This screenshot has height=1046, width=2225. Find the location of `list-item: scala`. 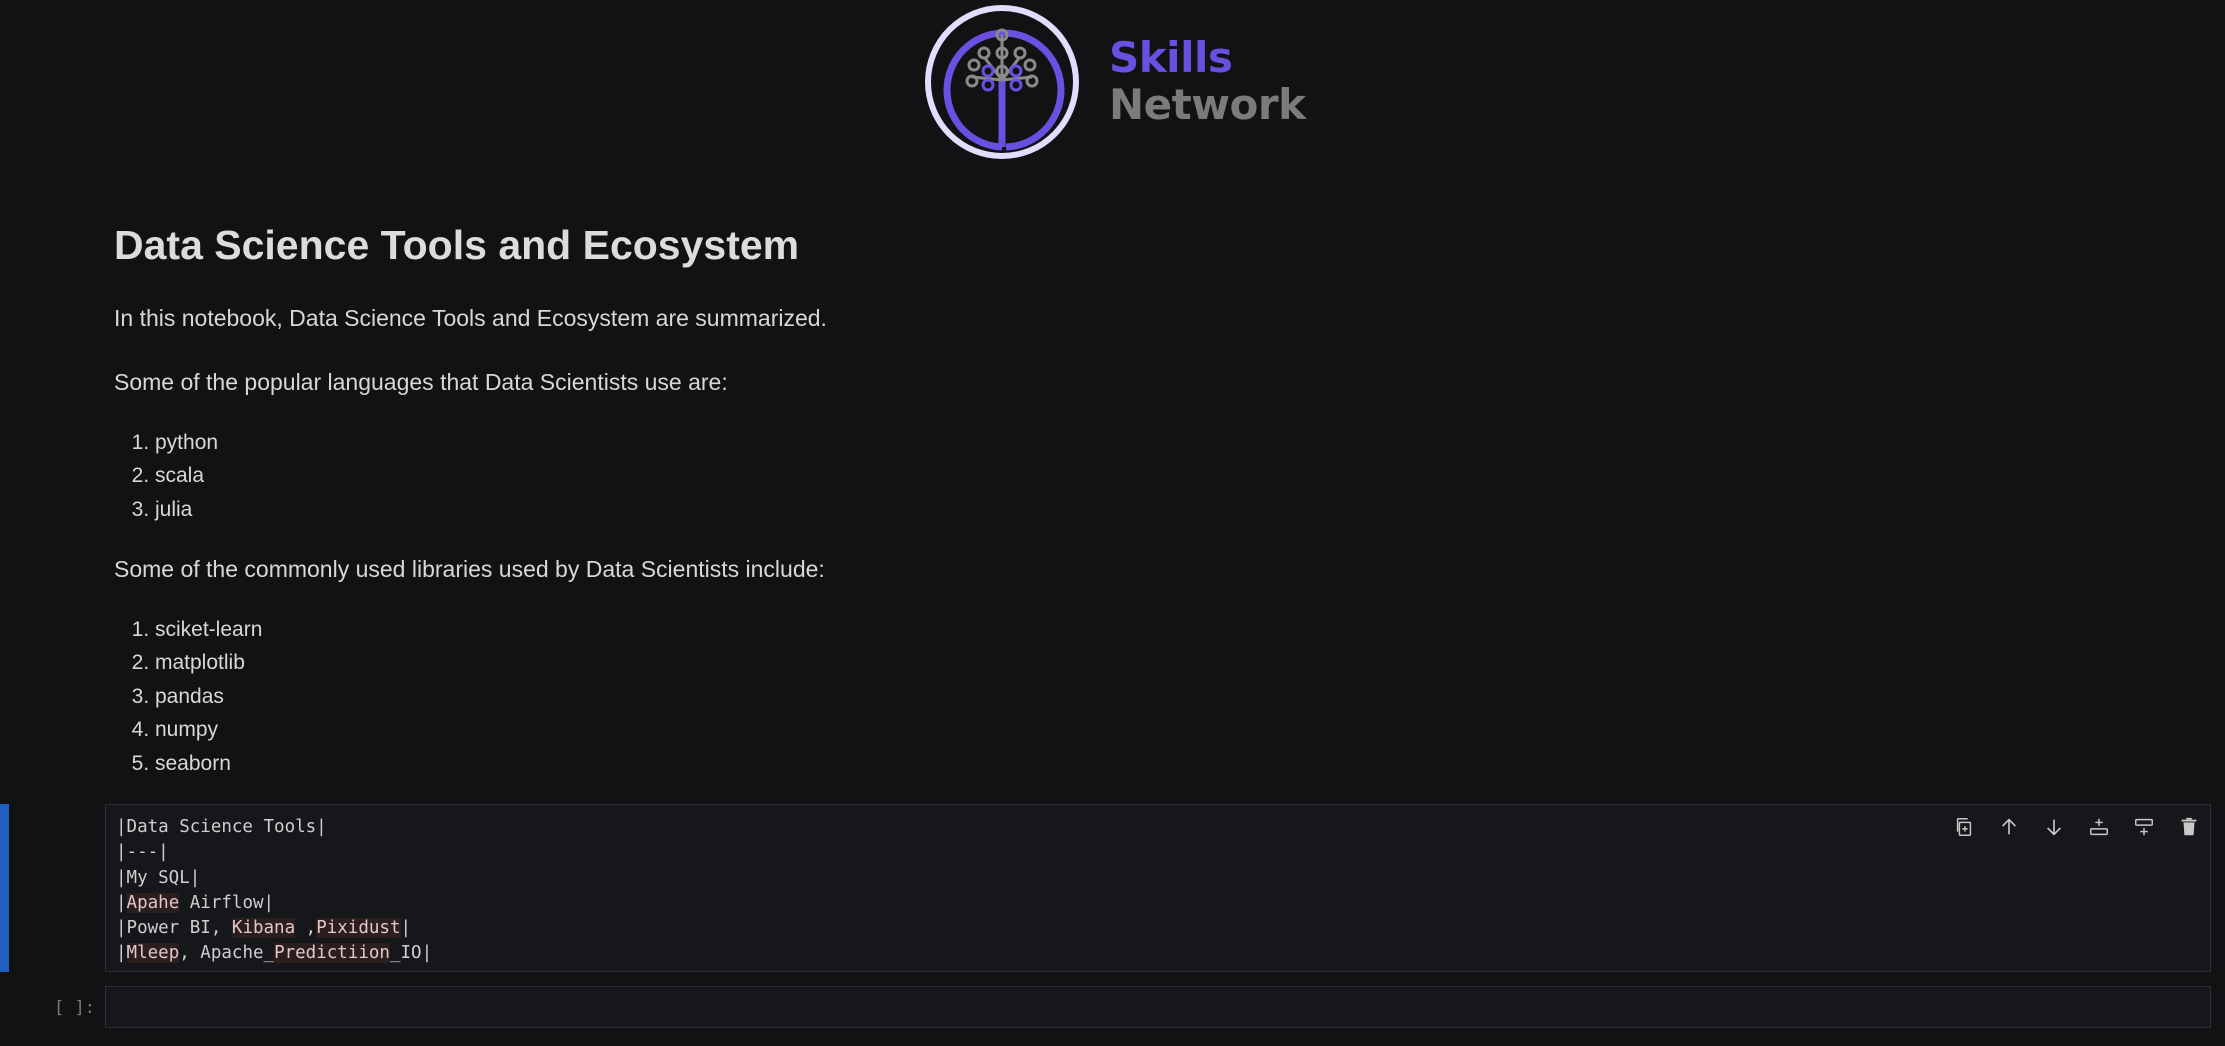

list-item: scala is located at coordinates (186, 475).